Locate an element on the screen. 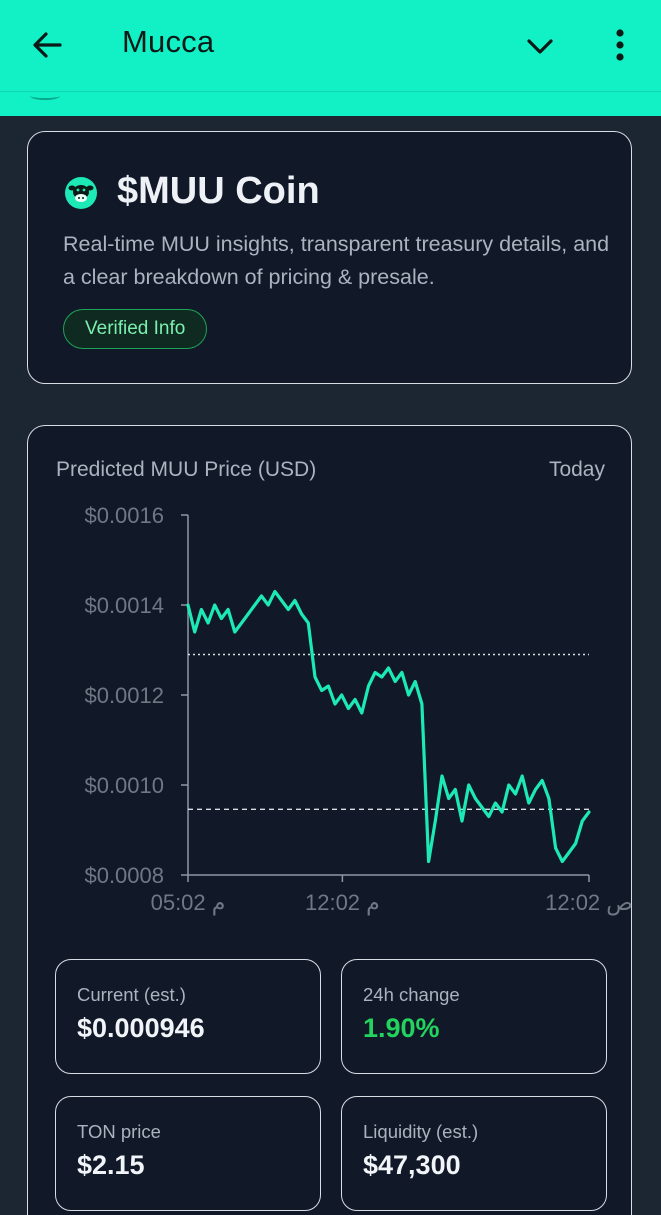  y-tick-label: $0.0012 is located at coordinates (124, 695).